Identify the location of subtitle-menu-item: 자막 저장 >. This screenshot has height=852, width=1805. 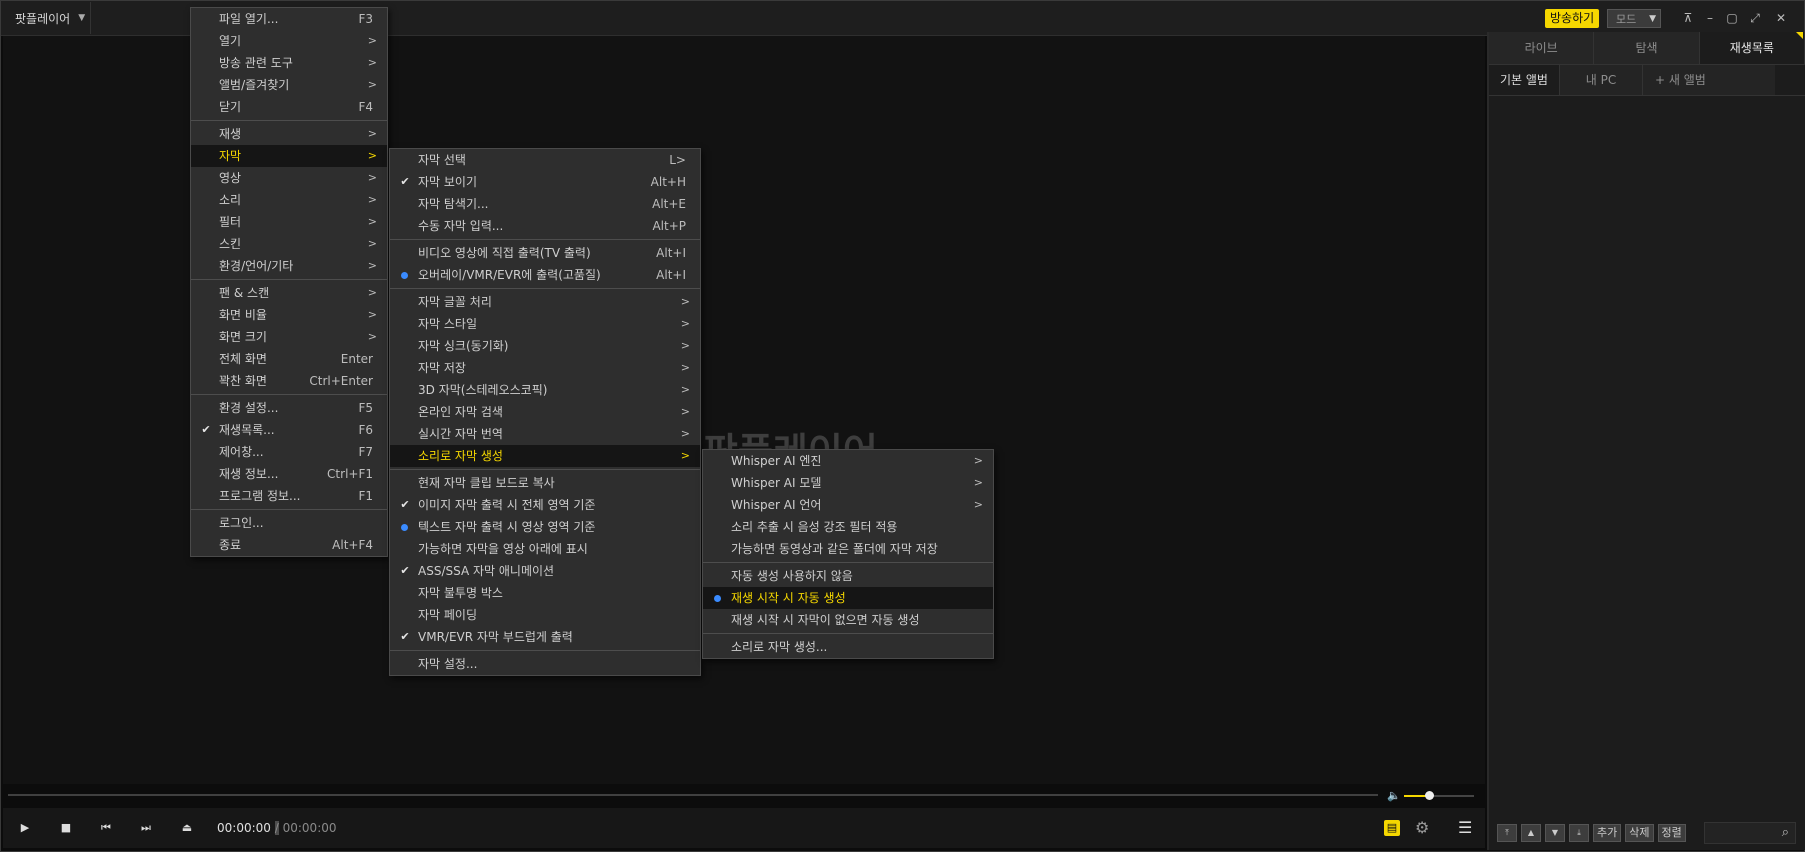
(545, 368).